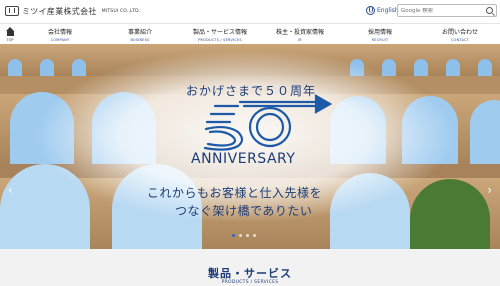 This screenshot has height=286, width=500. What do you see at coordinates (244, 211) in the screenshot?
I see `hero-message-line2: つなぐ架け橋でありたい` at bounding box center [244, 211].